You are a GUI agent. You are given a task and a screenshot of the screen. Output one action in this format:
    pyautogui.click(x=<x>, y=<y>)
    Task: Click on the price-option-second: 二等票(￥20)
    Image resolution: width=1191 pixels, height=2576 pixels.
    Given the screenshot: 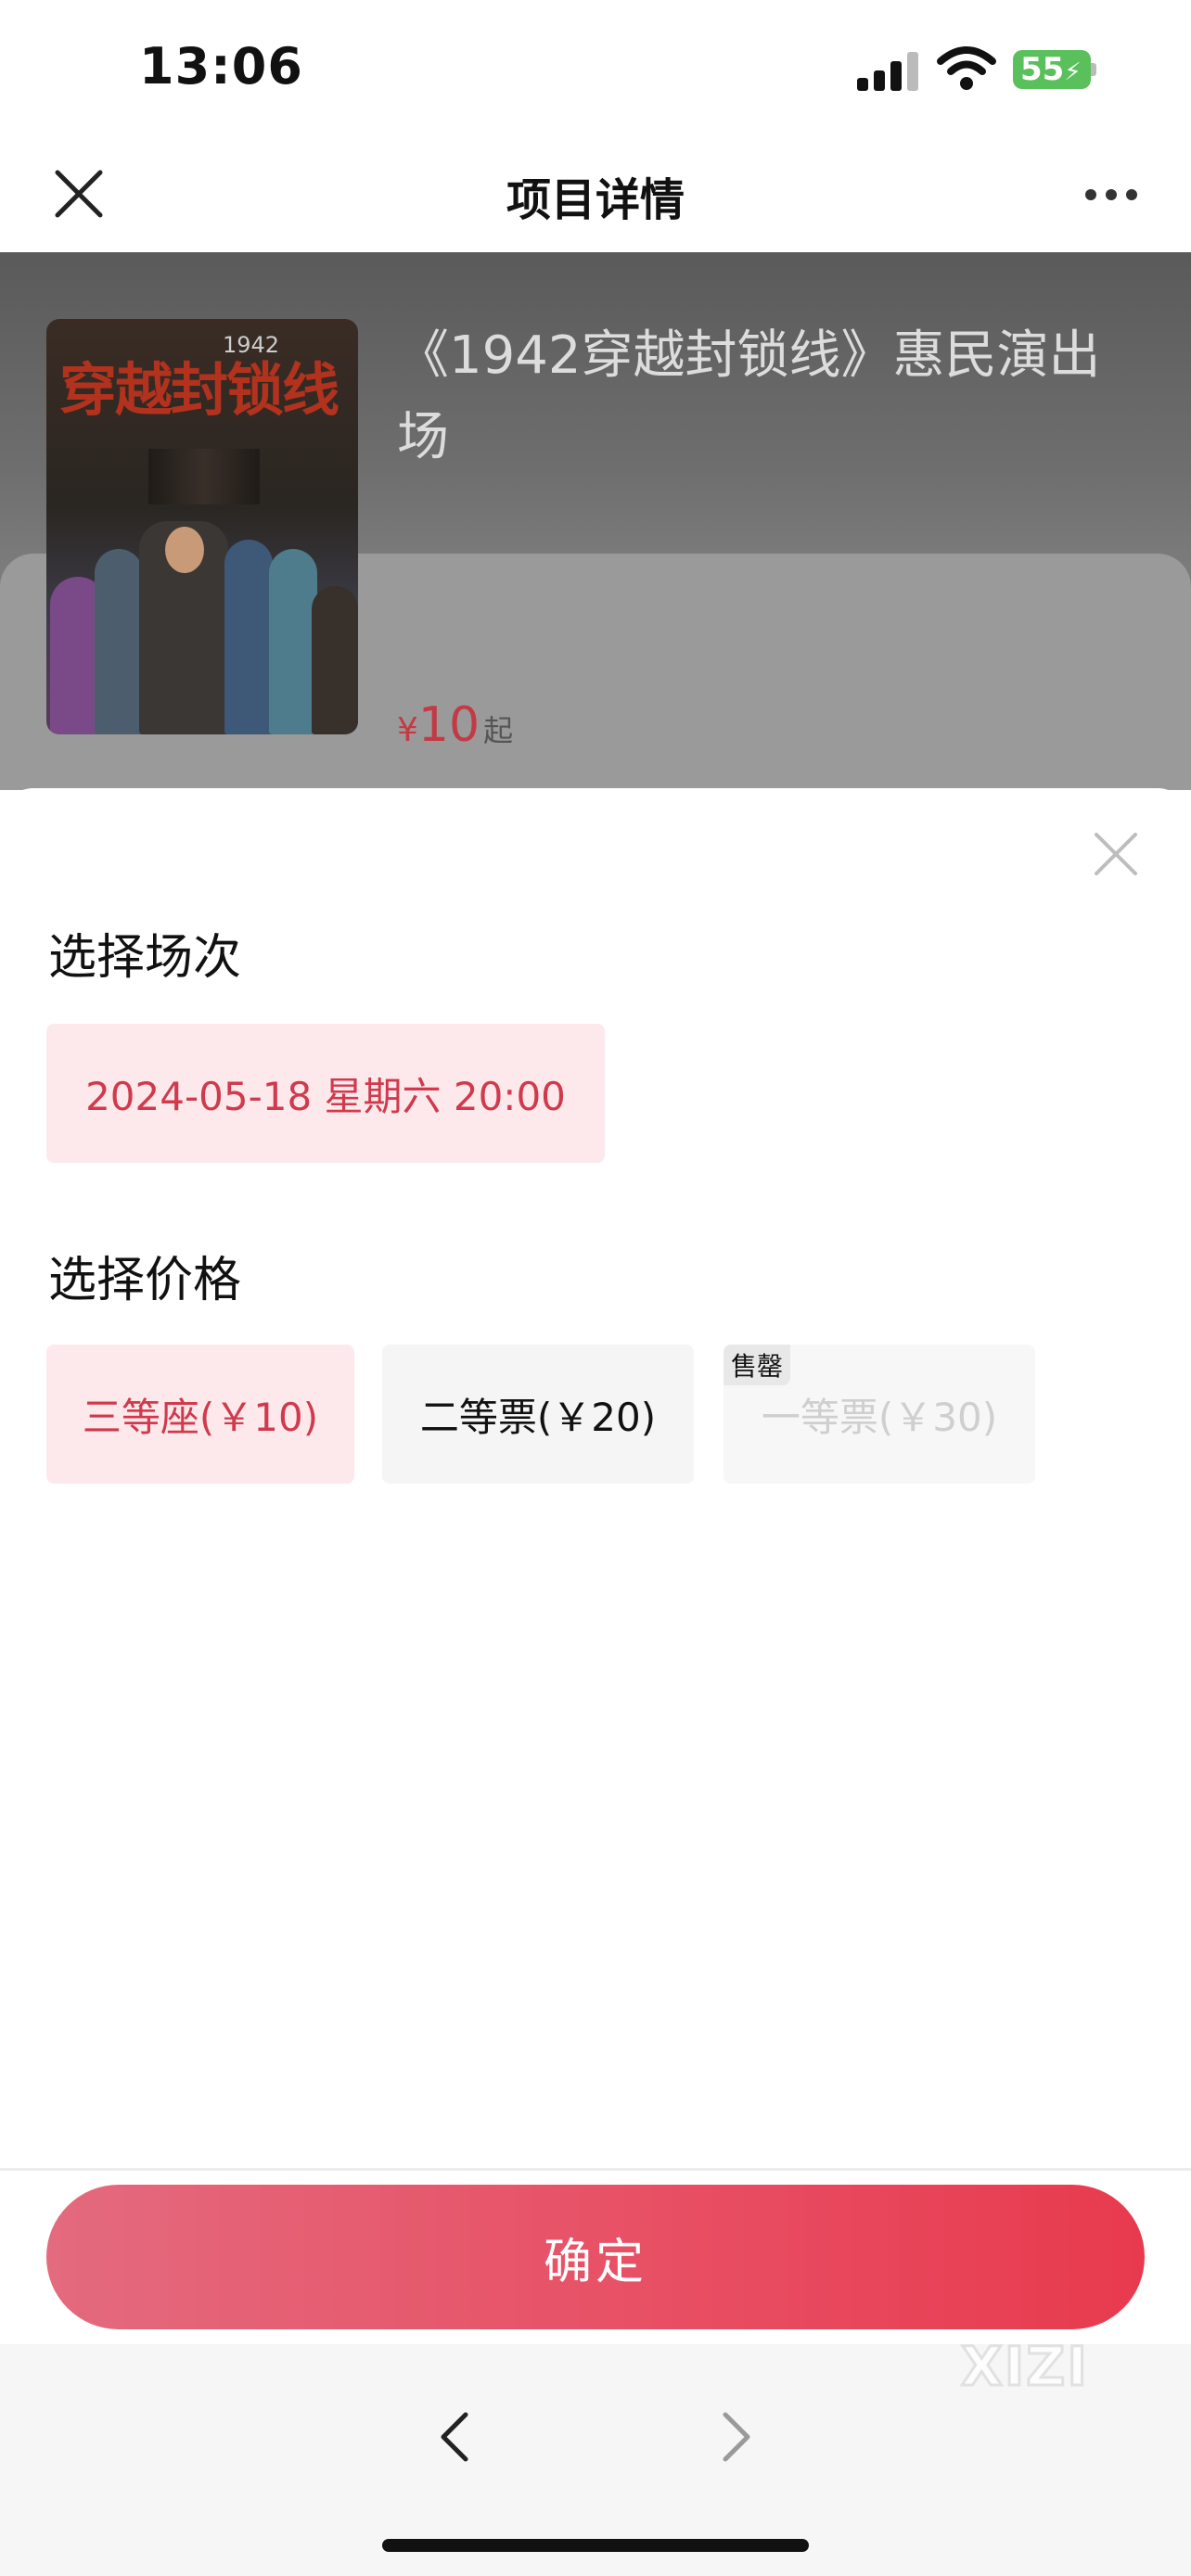 What is the action you would take?
    pyautogui.click(x=538, y=1414)
    